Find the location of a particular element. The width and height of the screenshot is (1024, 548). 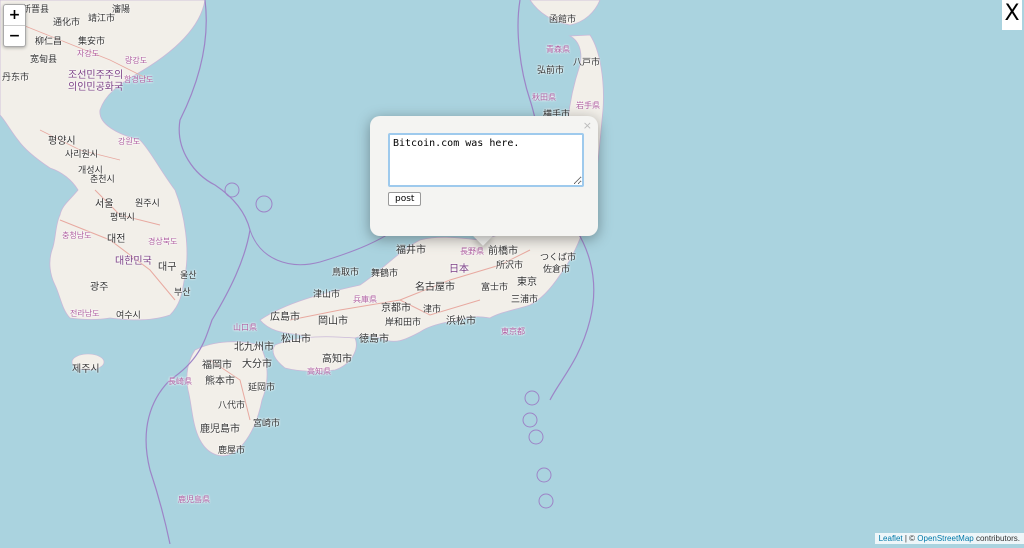

message-textarea: Bitcoin.com was here. is located at coordinates (486, 160).